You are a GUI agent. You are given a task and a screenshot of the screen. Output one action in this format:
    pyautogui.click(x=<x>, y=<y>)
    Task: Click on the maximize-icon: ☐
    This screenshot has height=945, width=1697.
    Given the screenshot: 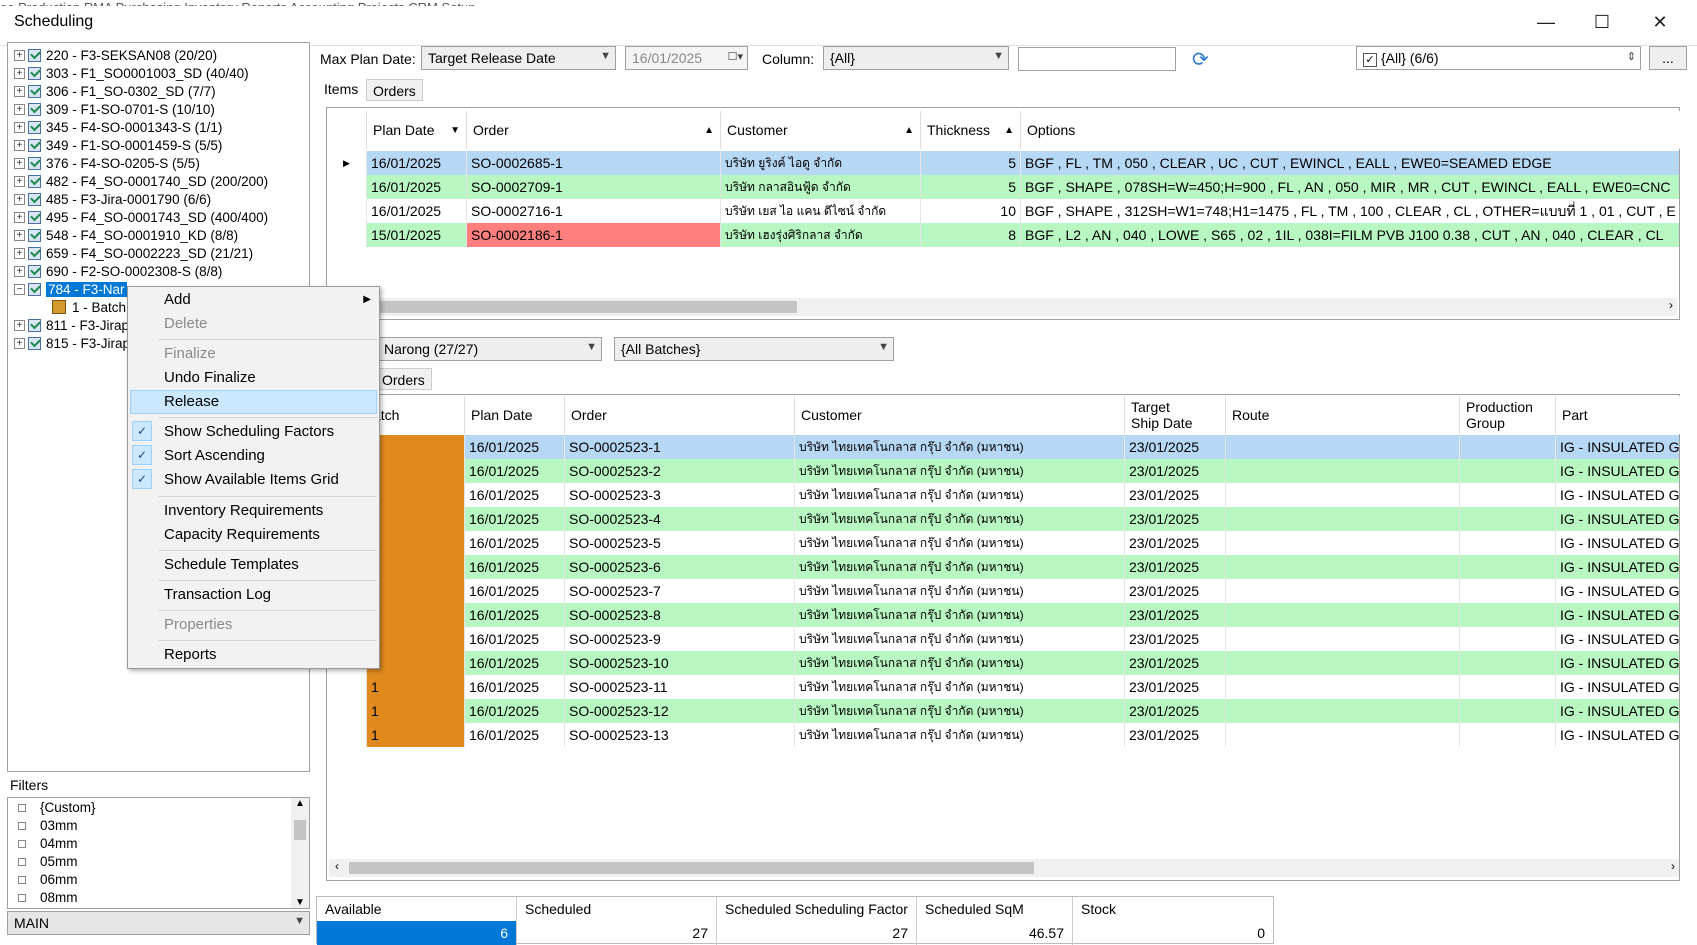 What is the action you would take?
    pyautogui.click(x=1602, y=22)
    